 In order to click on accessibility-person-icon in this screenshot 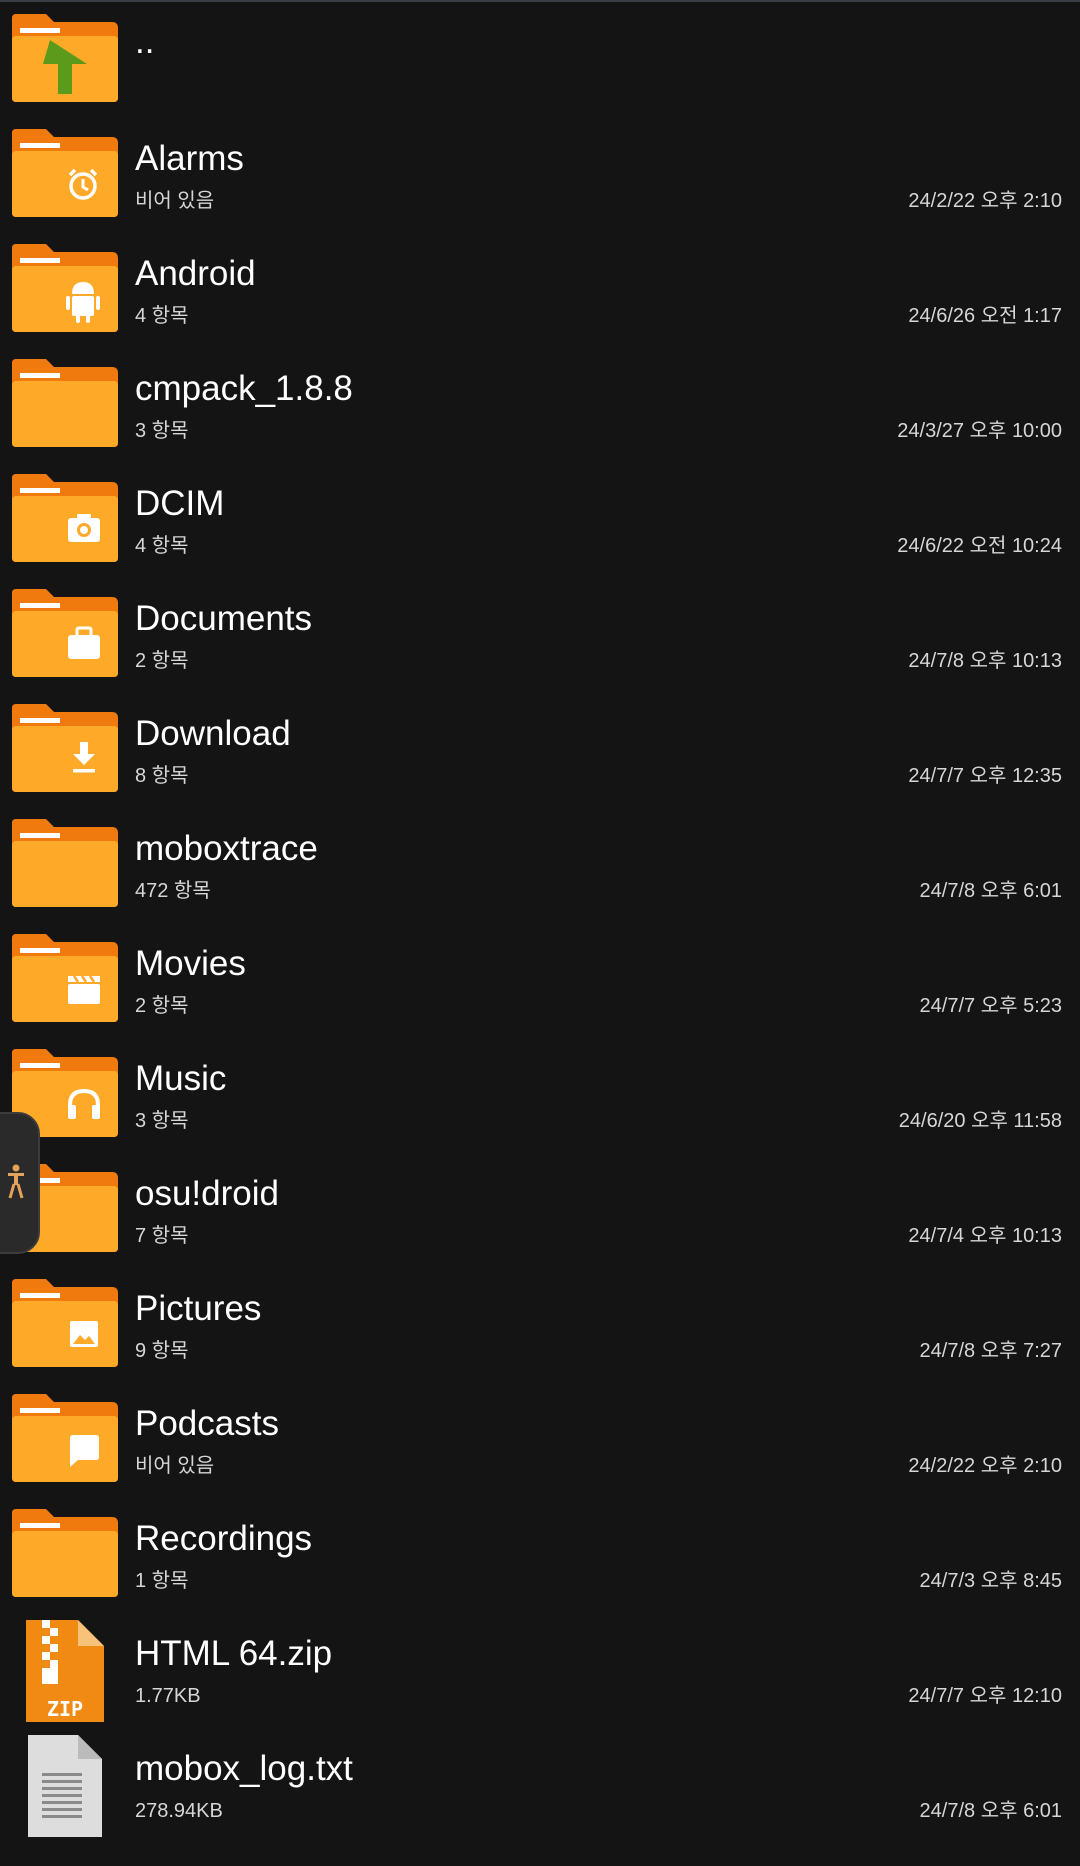, I will do `click(16, 1181)`.